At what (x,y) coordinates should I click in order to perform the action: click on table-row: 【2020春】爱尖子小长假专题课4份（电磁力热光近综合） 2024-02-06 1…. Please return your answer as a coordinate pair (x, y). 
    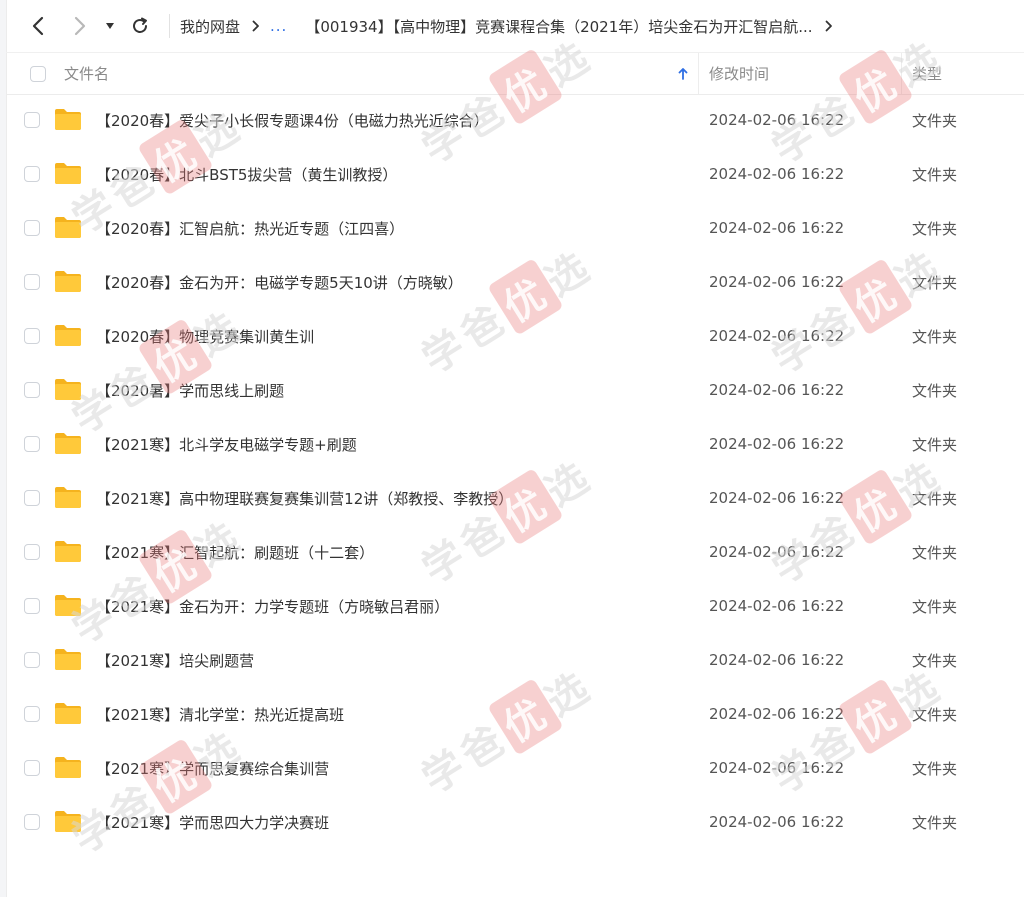
    Looking at the image, I should click on (515, 120).